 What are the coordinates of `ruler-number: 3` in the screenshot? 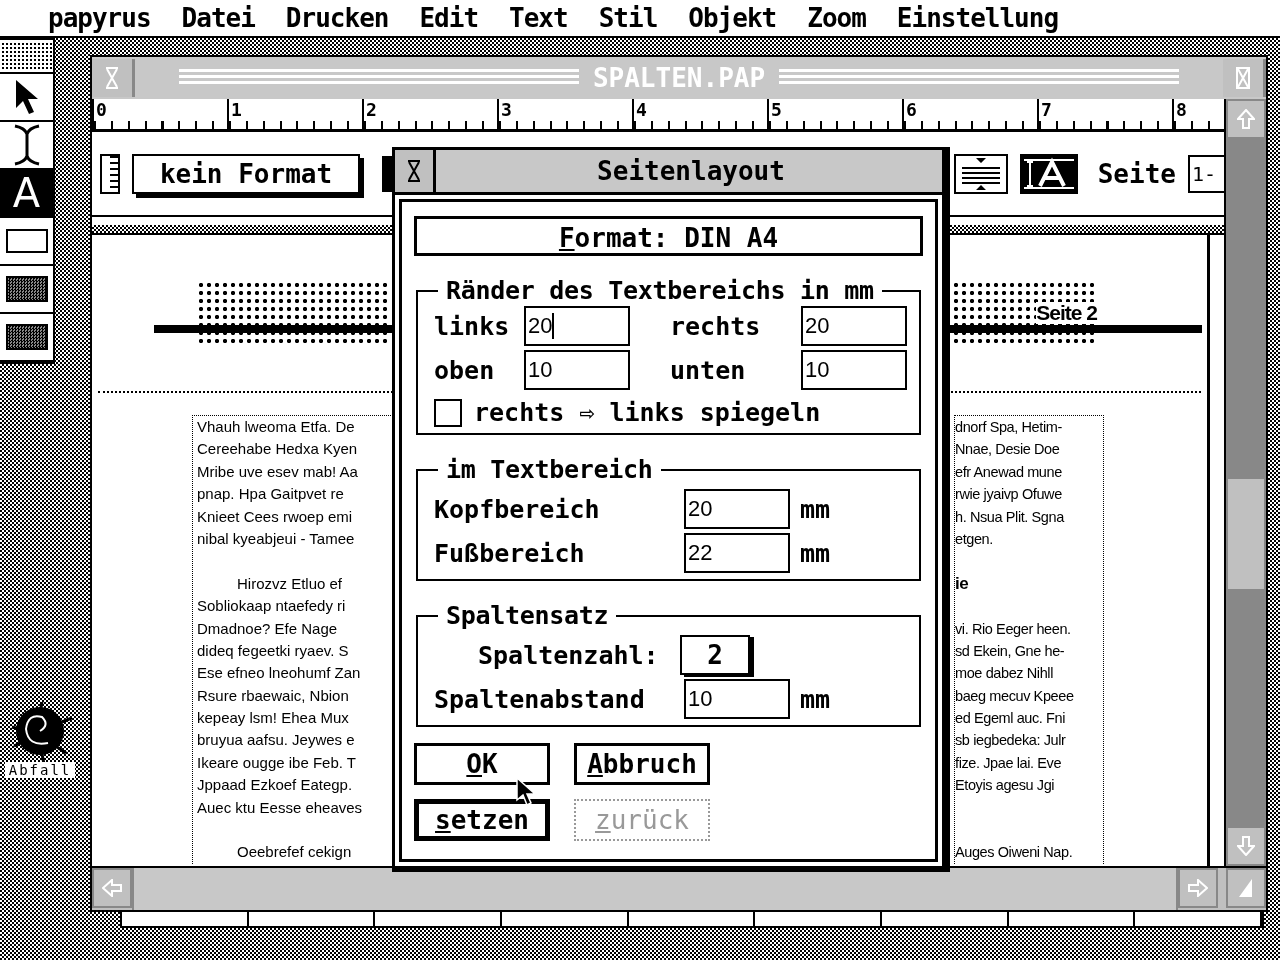 It's located at (506, 110).